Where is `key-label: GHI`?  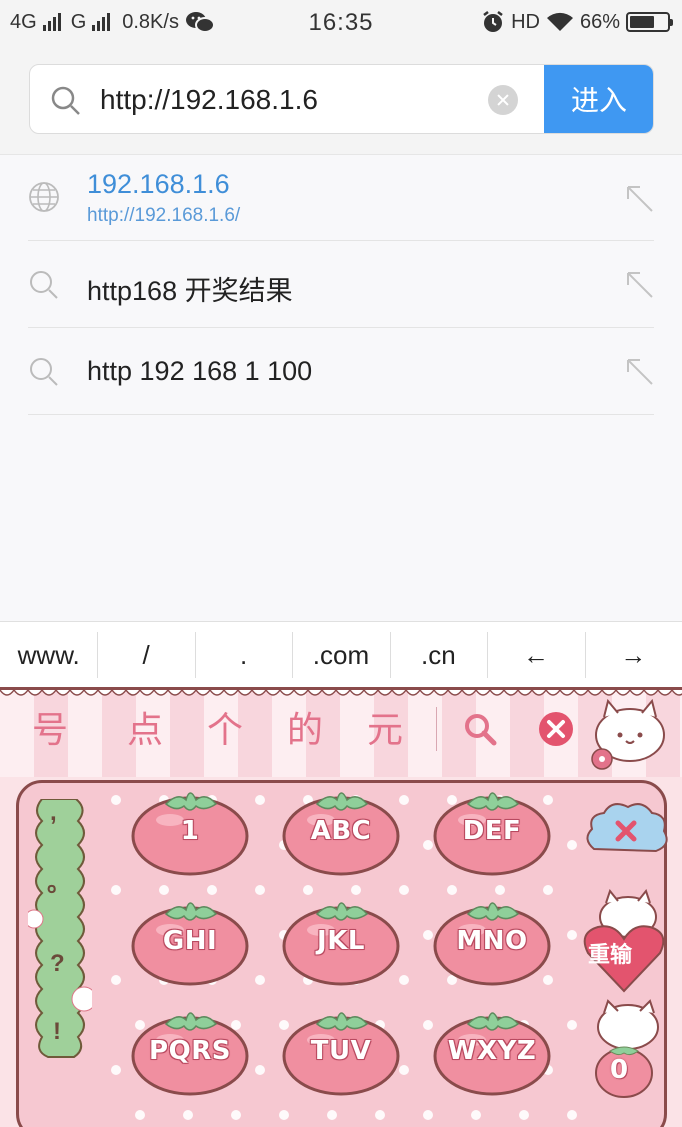 key-label: GHI is located at coordinates (190, 941).